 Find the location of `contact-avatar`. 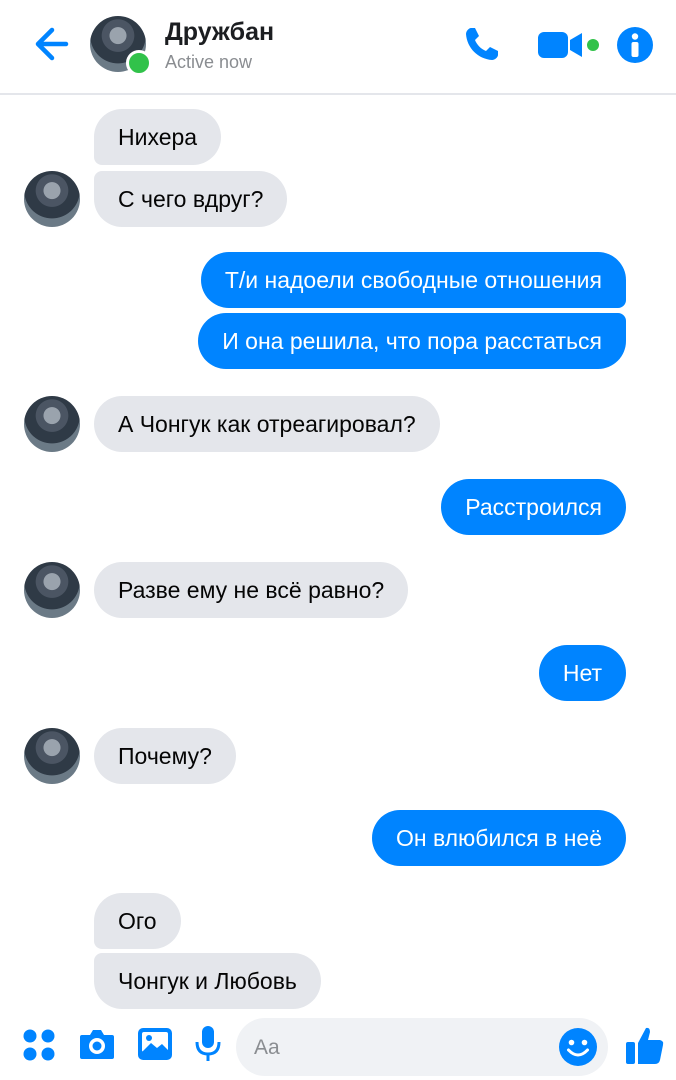

contact-avatar is located at coordinates (121, 46).